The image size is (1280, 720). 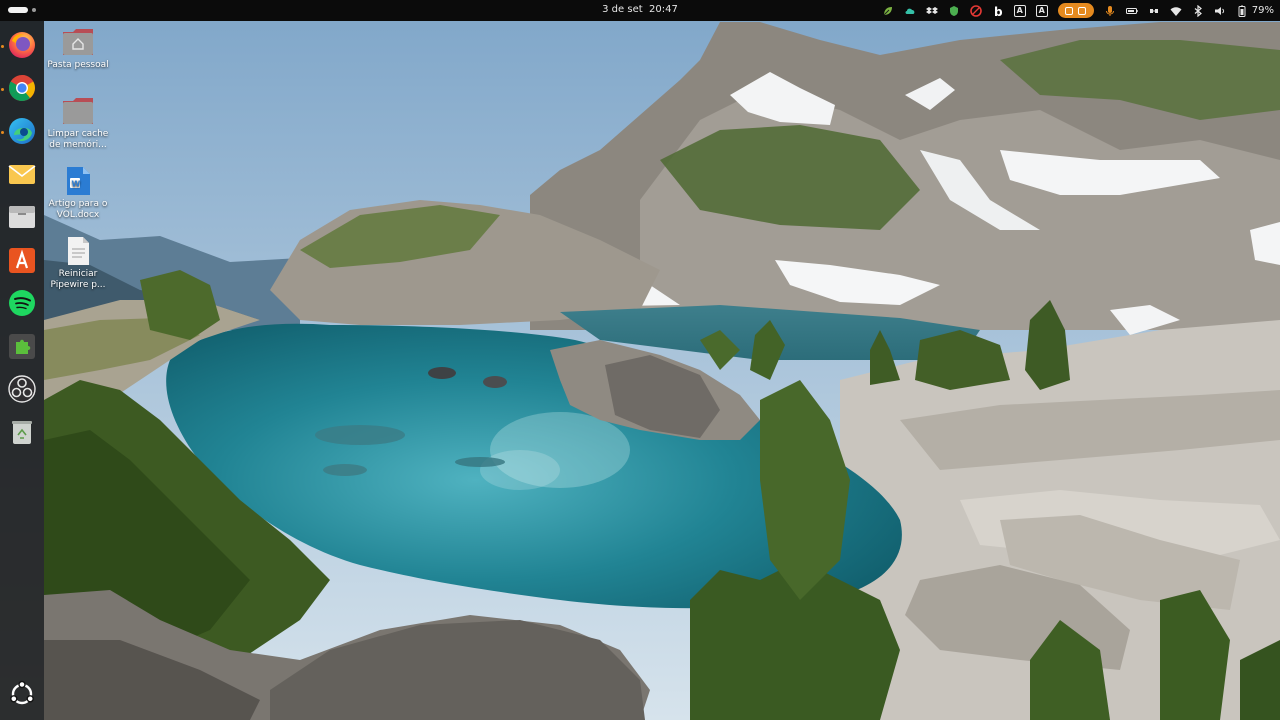 I want to click on trash-icon, so click(x=22, y=432).